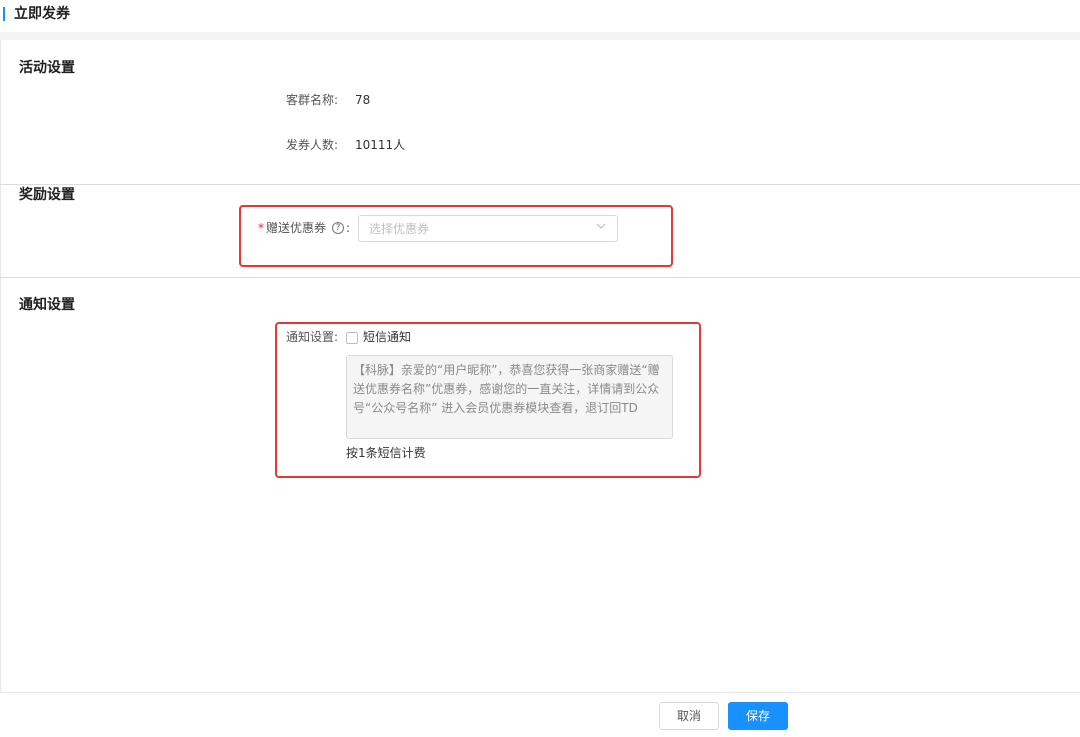 Image resolution: width=1080 pixels, height=737 pixels. I want to click on chevron-down-icon, so click(601, 226).